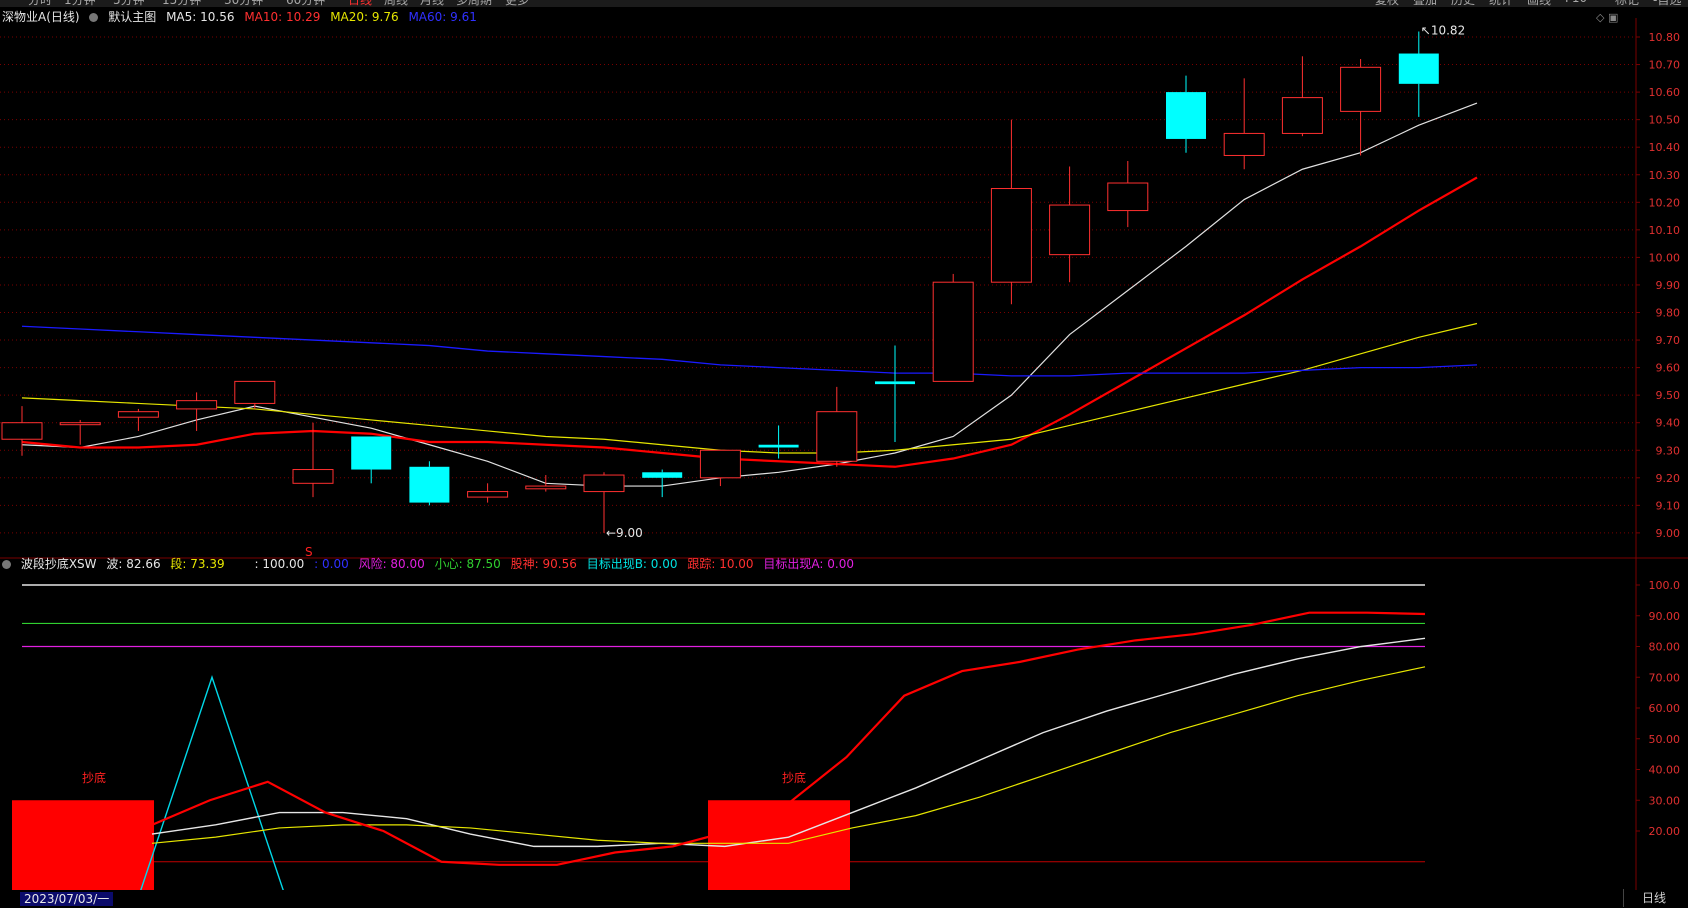 The width and height of the screenshot is (1688, 908). What do you see at coordinates (1665, 120) in the screenshot?
I see `price-tick-label: 10.50` at bounding box center [1665, 120].